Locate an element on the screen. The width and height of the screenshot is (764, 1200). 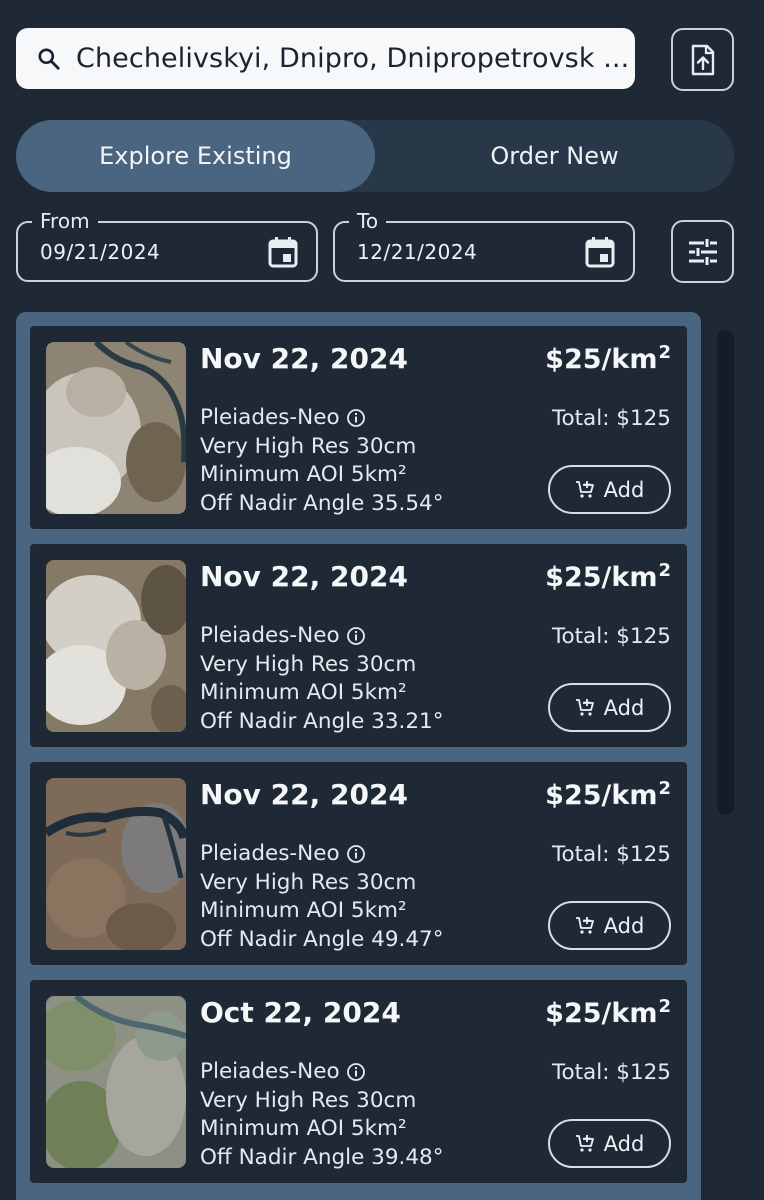
off-nadir-angle: Off Nadir Angle 49.47° is located at coordinates (322, 939).